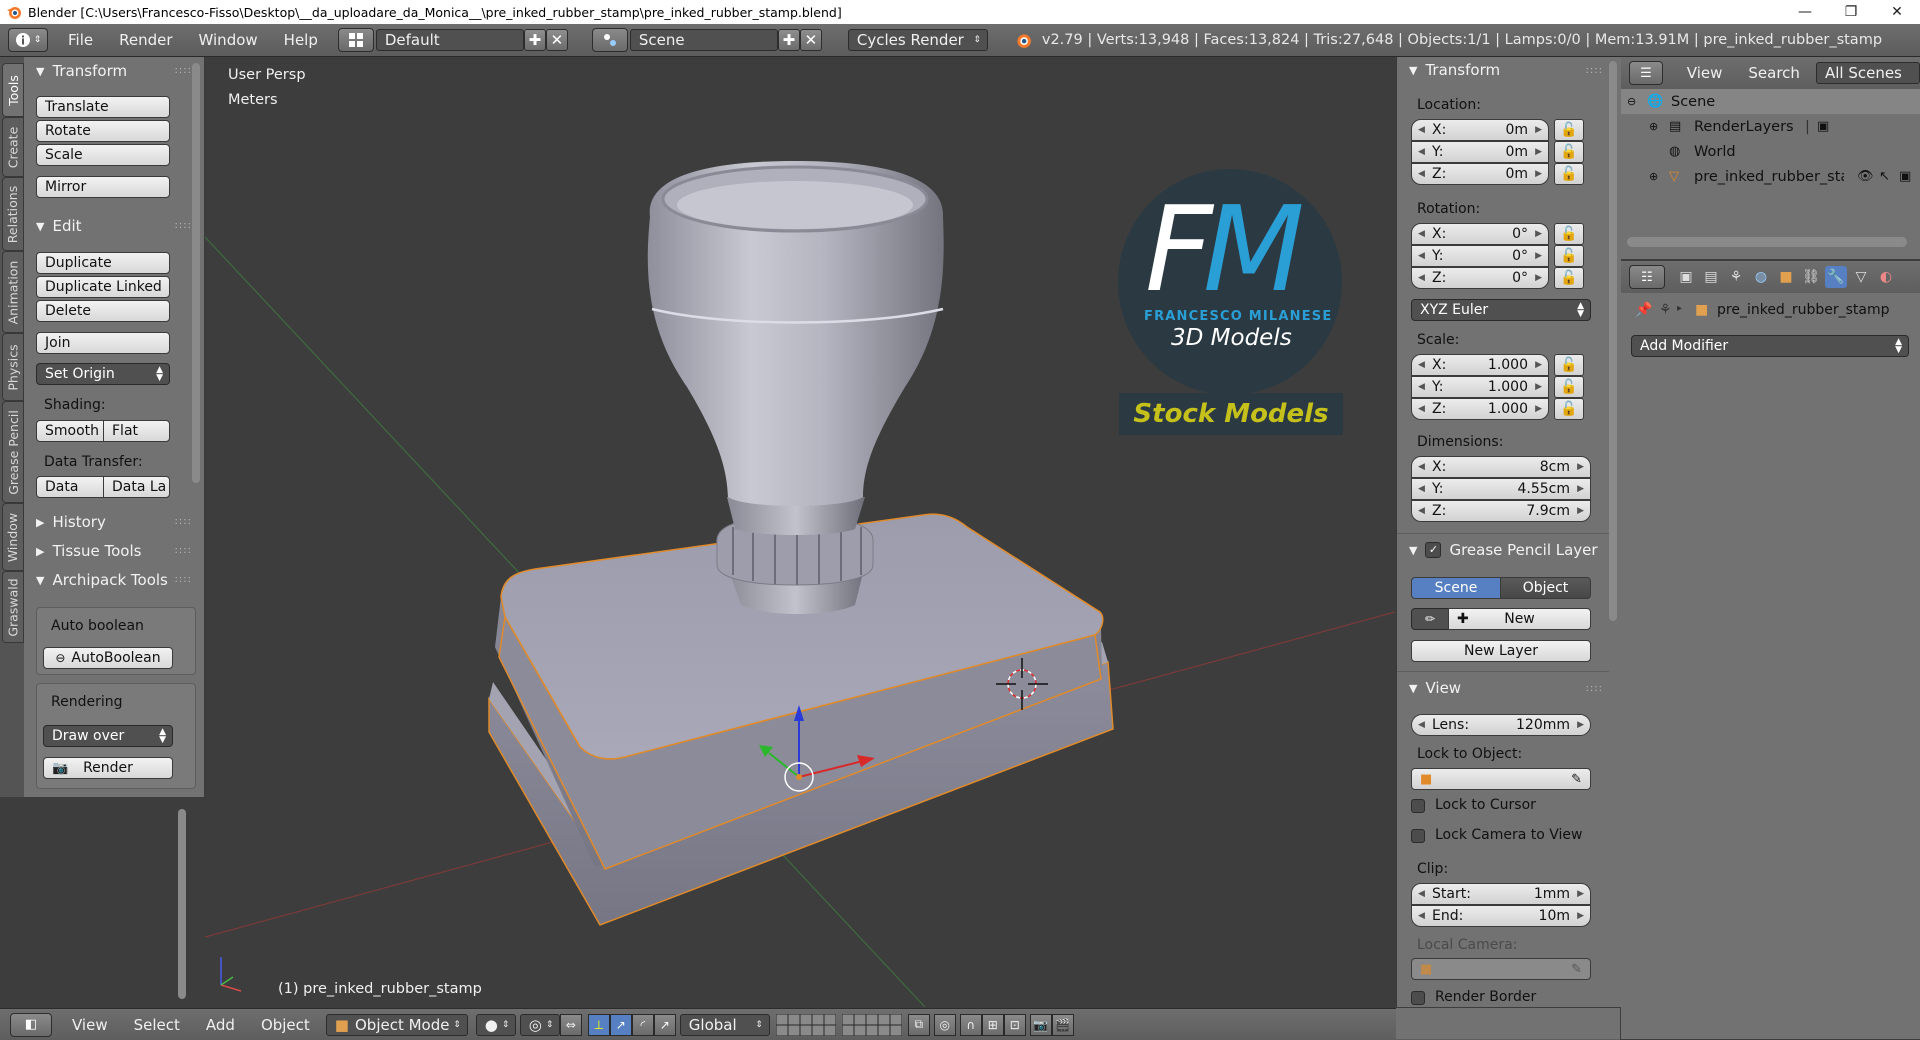 This screenshot has width=1920, height=1040. Describe the element at coordinates (228, 40) in the screenshot. I see `menu-window: Window` at that location.